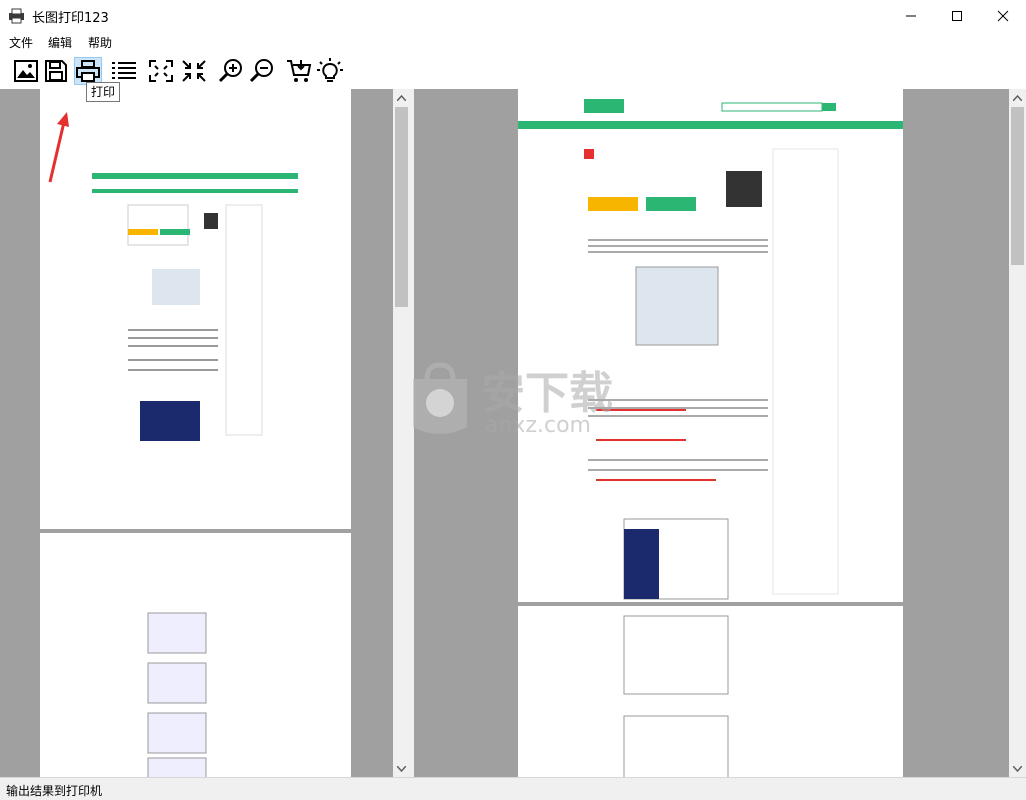 The image size is (1026, 800). I want to click on minimize-icon, so click(911, 15).